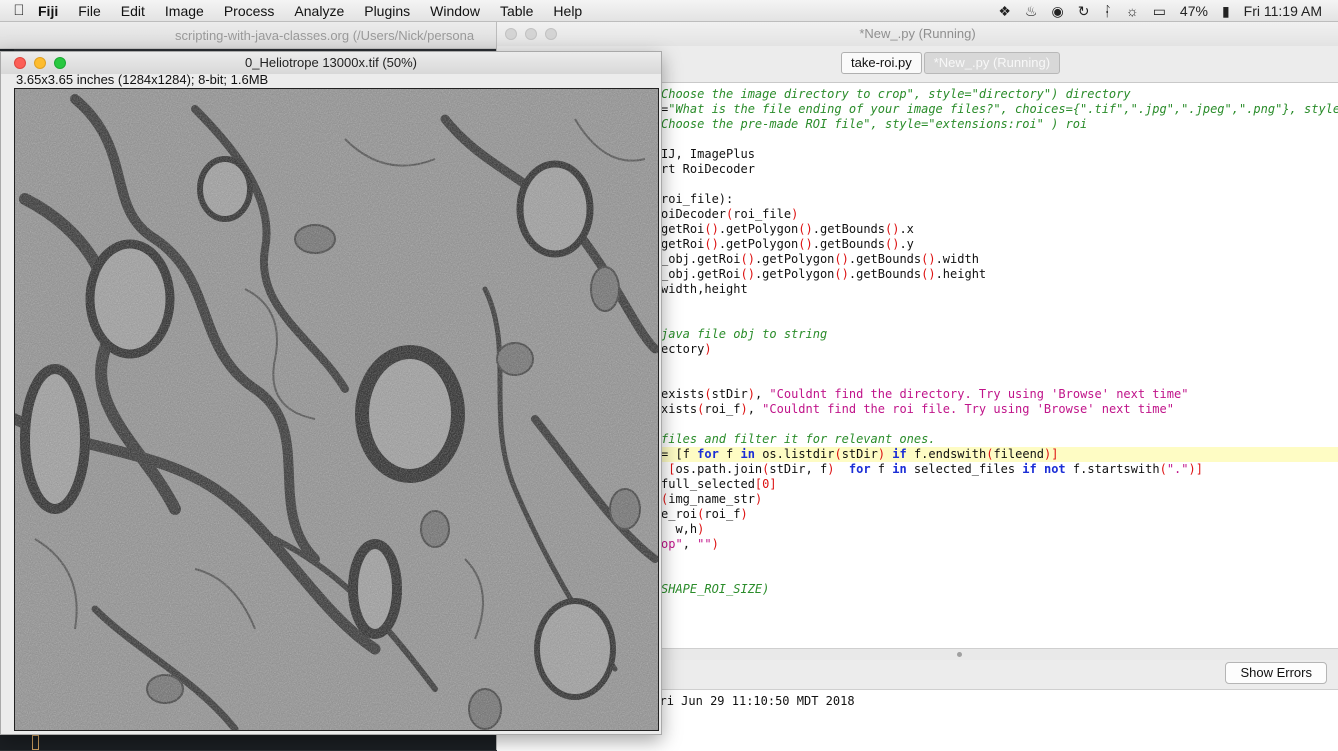 Image resolution: width=1338 pixels, height=751 pixels. What do you see at coordinates (704, 544) in the screenshot?
I see `code-token: ""` at bounding box center [704, 544].